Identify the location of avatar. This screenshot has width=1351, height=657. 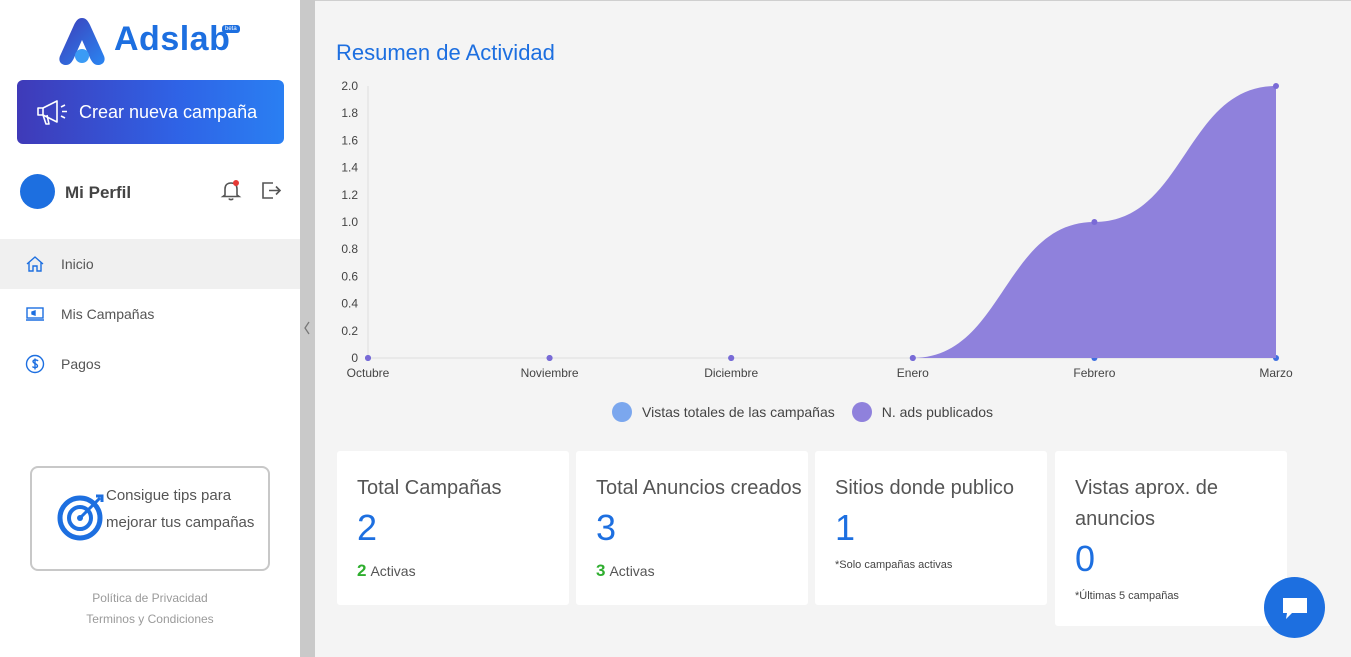
(37, 191).